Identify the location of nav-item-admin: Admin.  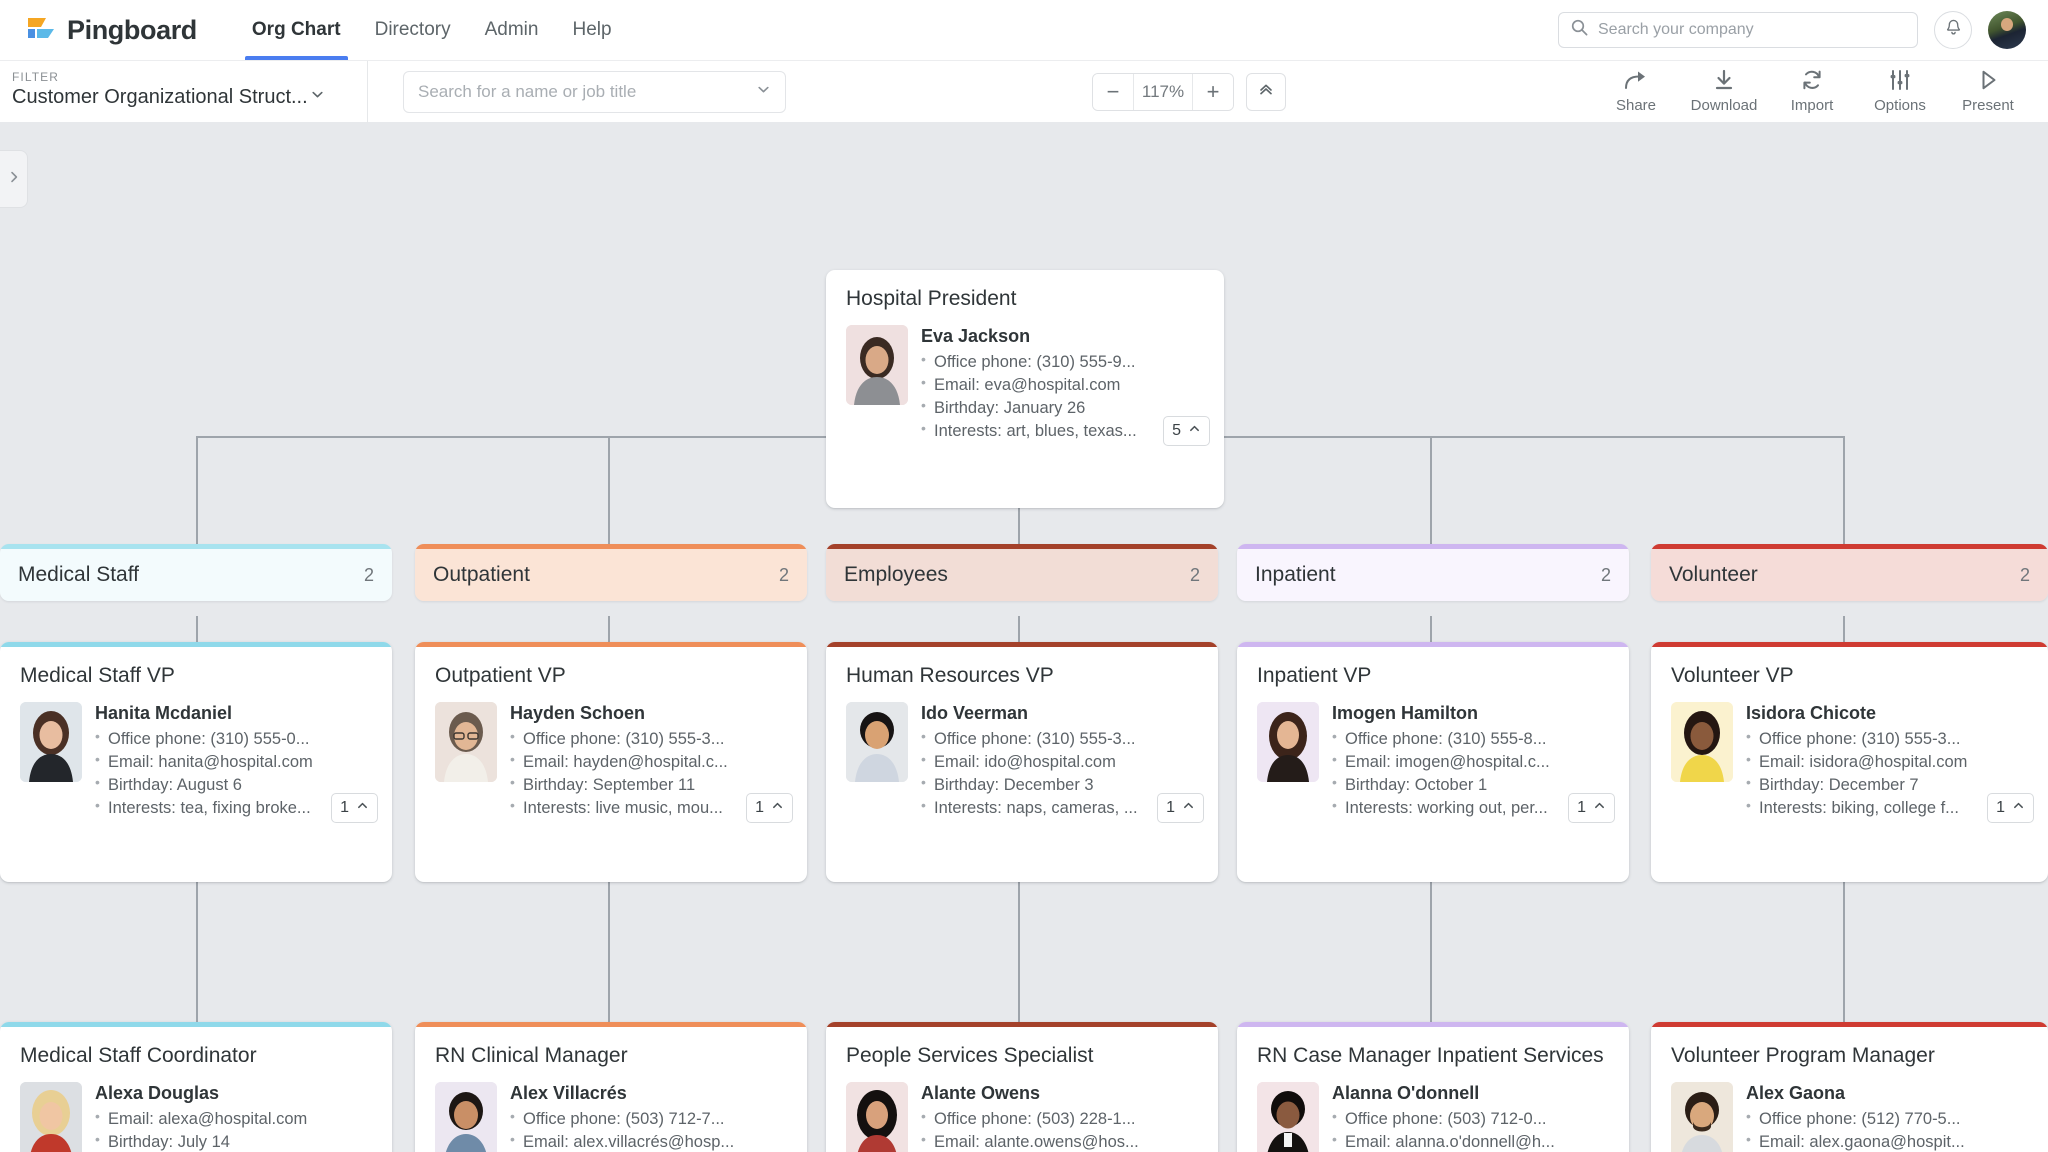
(512, 30).